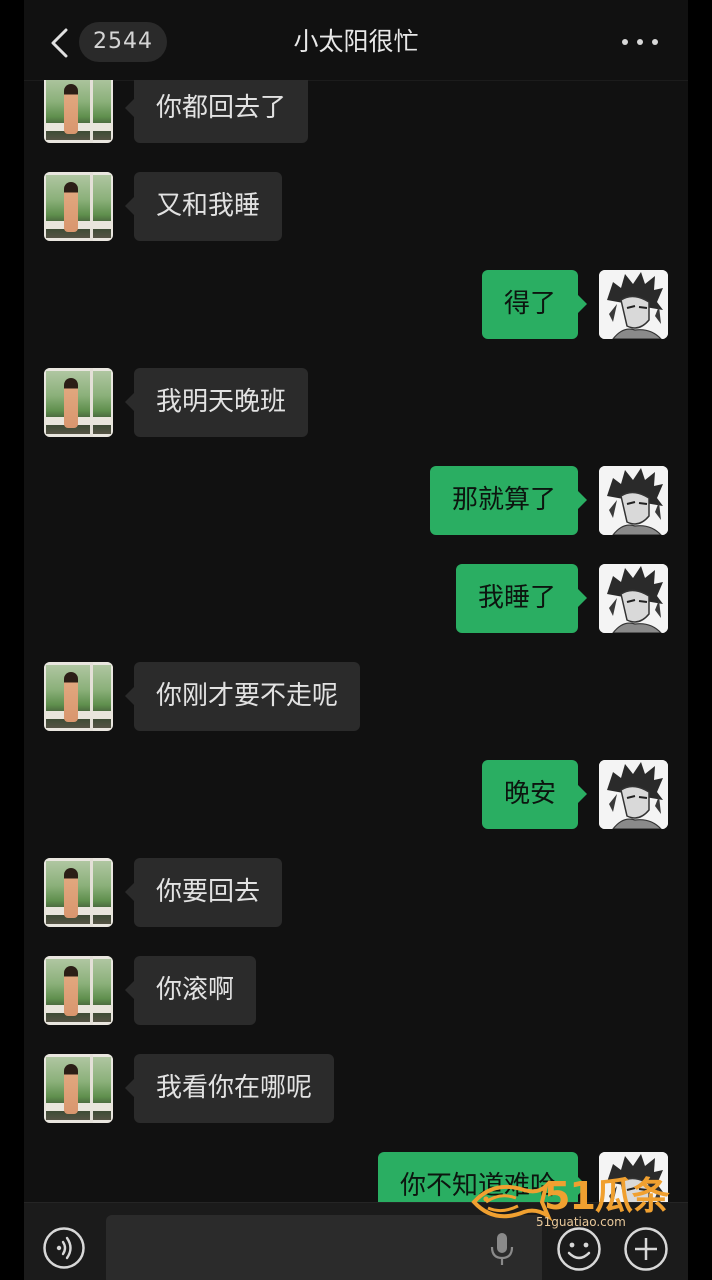  I want to click on message-bubble: 我明天晚班, so click(216, 402).